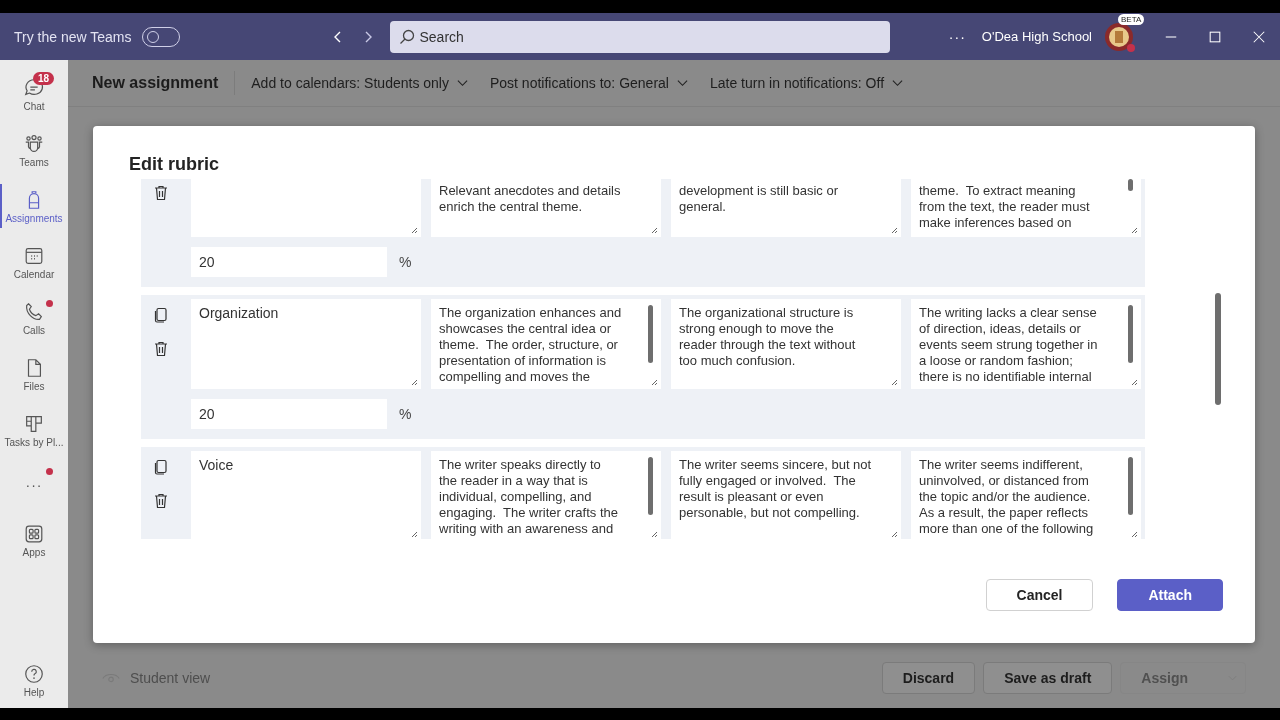 This screenshot has width=1280, height=720. I want to click on status-dot, so click(1131, 47).